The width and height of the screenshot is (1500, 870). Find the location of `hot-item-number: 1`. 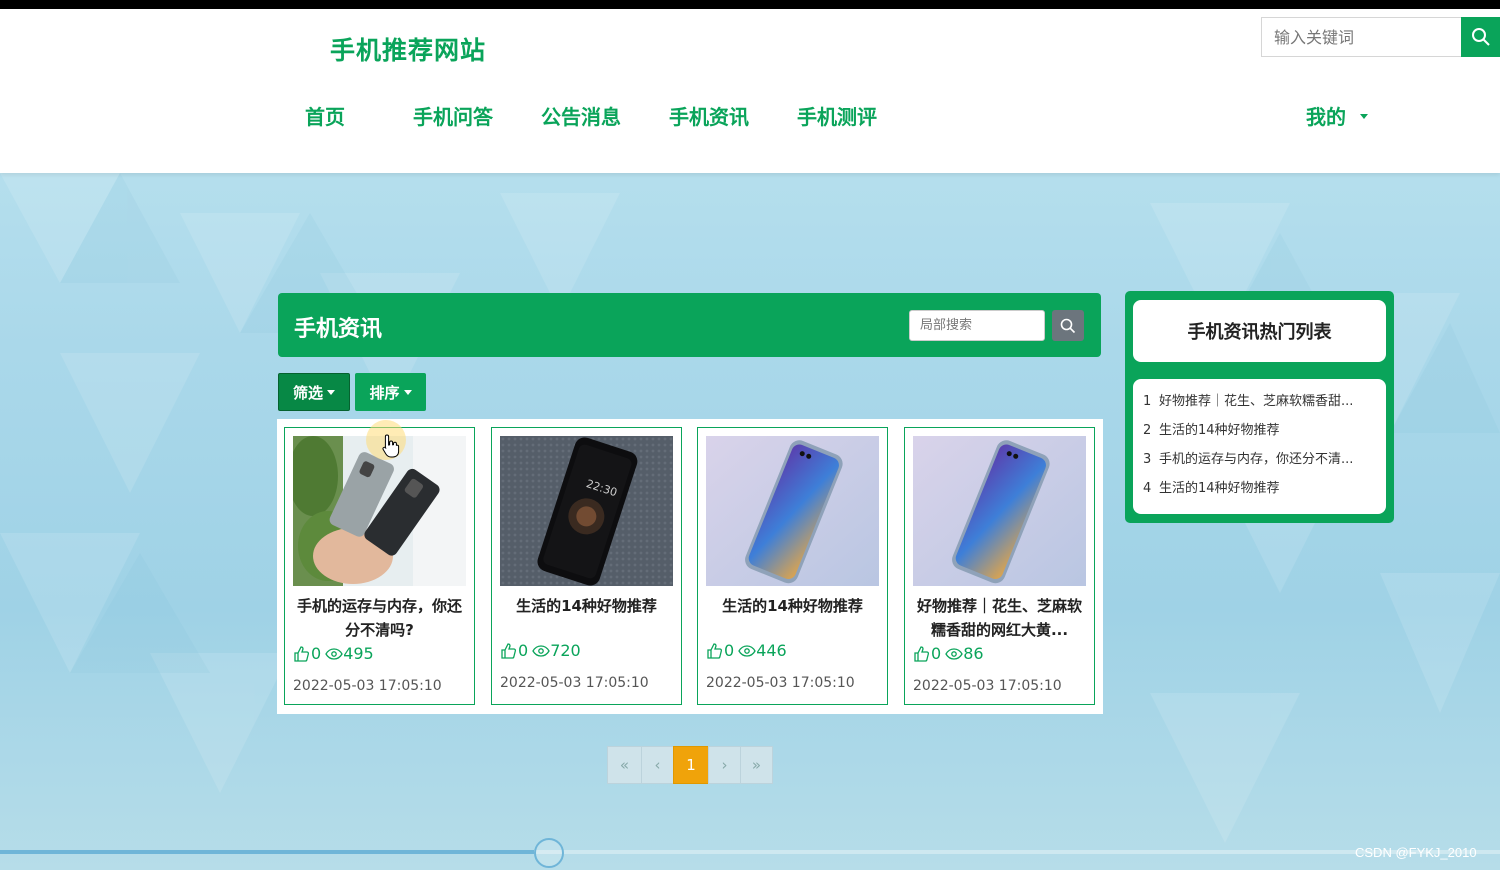

hot-item-number: 1 is located at coordinates (1147, 401).